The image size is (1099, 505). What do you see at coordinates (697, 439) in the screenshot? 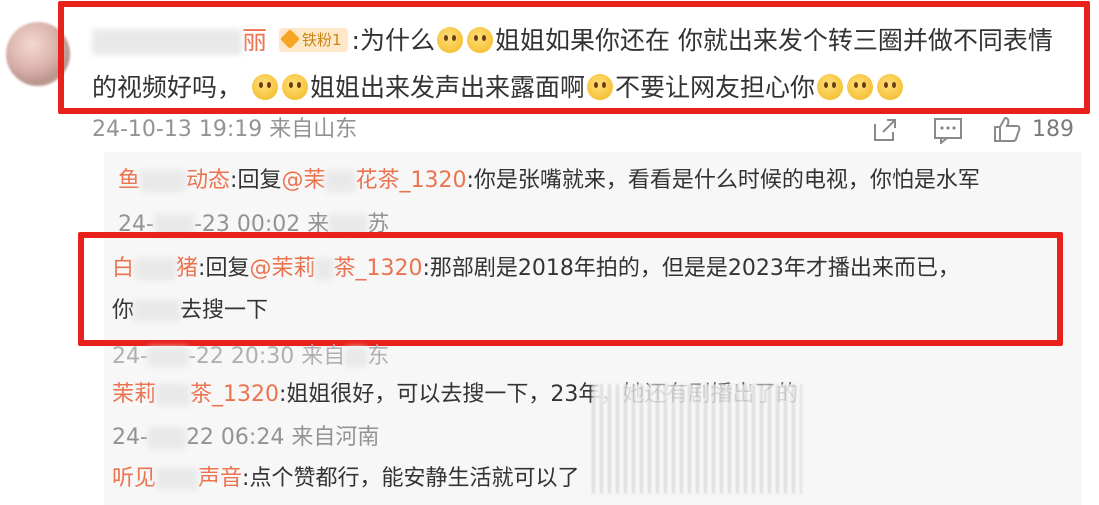
I see `blur-artifact` at bounding box center [697, 439].